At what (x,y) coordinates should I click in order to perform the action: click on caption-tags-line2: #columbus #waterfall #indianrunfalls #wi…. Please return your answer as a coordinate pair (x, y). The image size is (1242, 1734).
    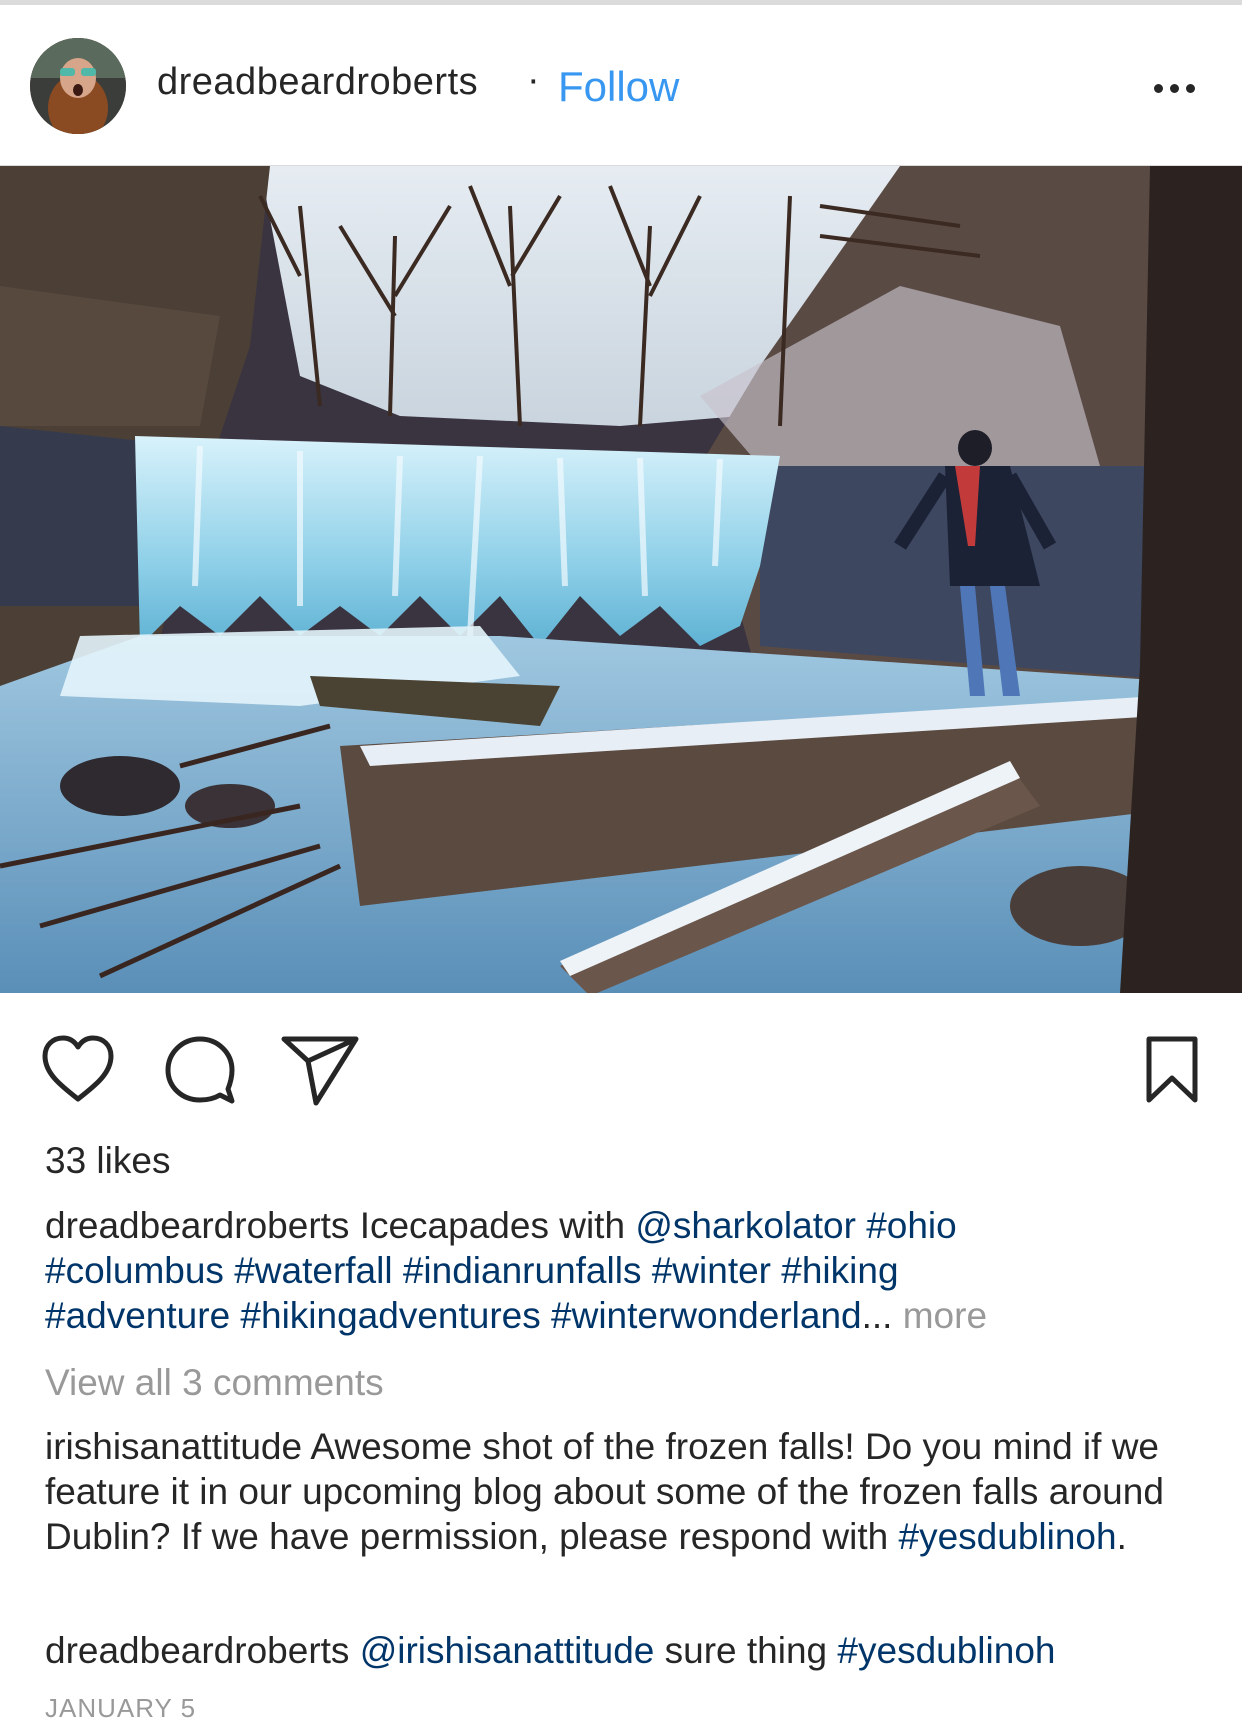
    Looking at the image, I should click on (472, 1270).